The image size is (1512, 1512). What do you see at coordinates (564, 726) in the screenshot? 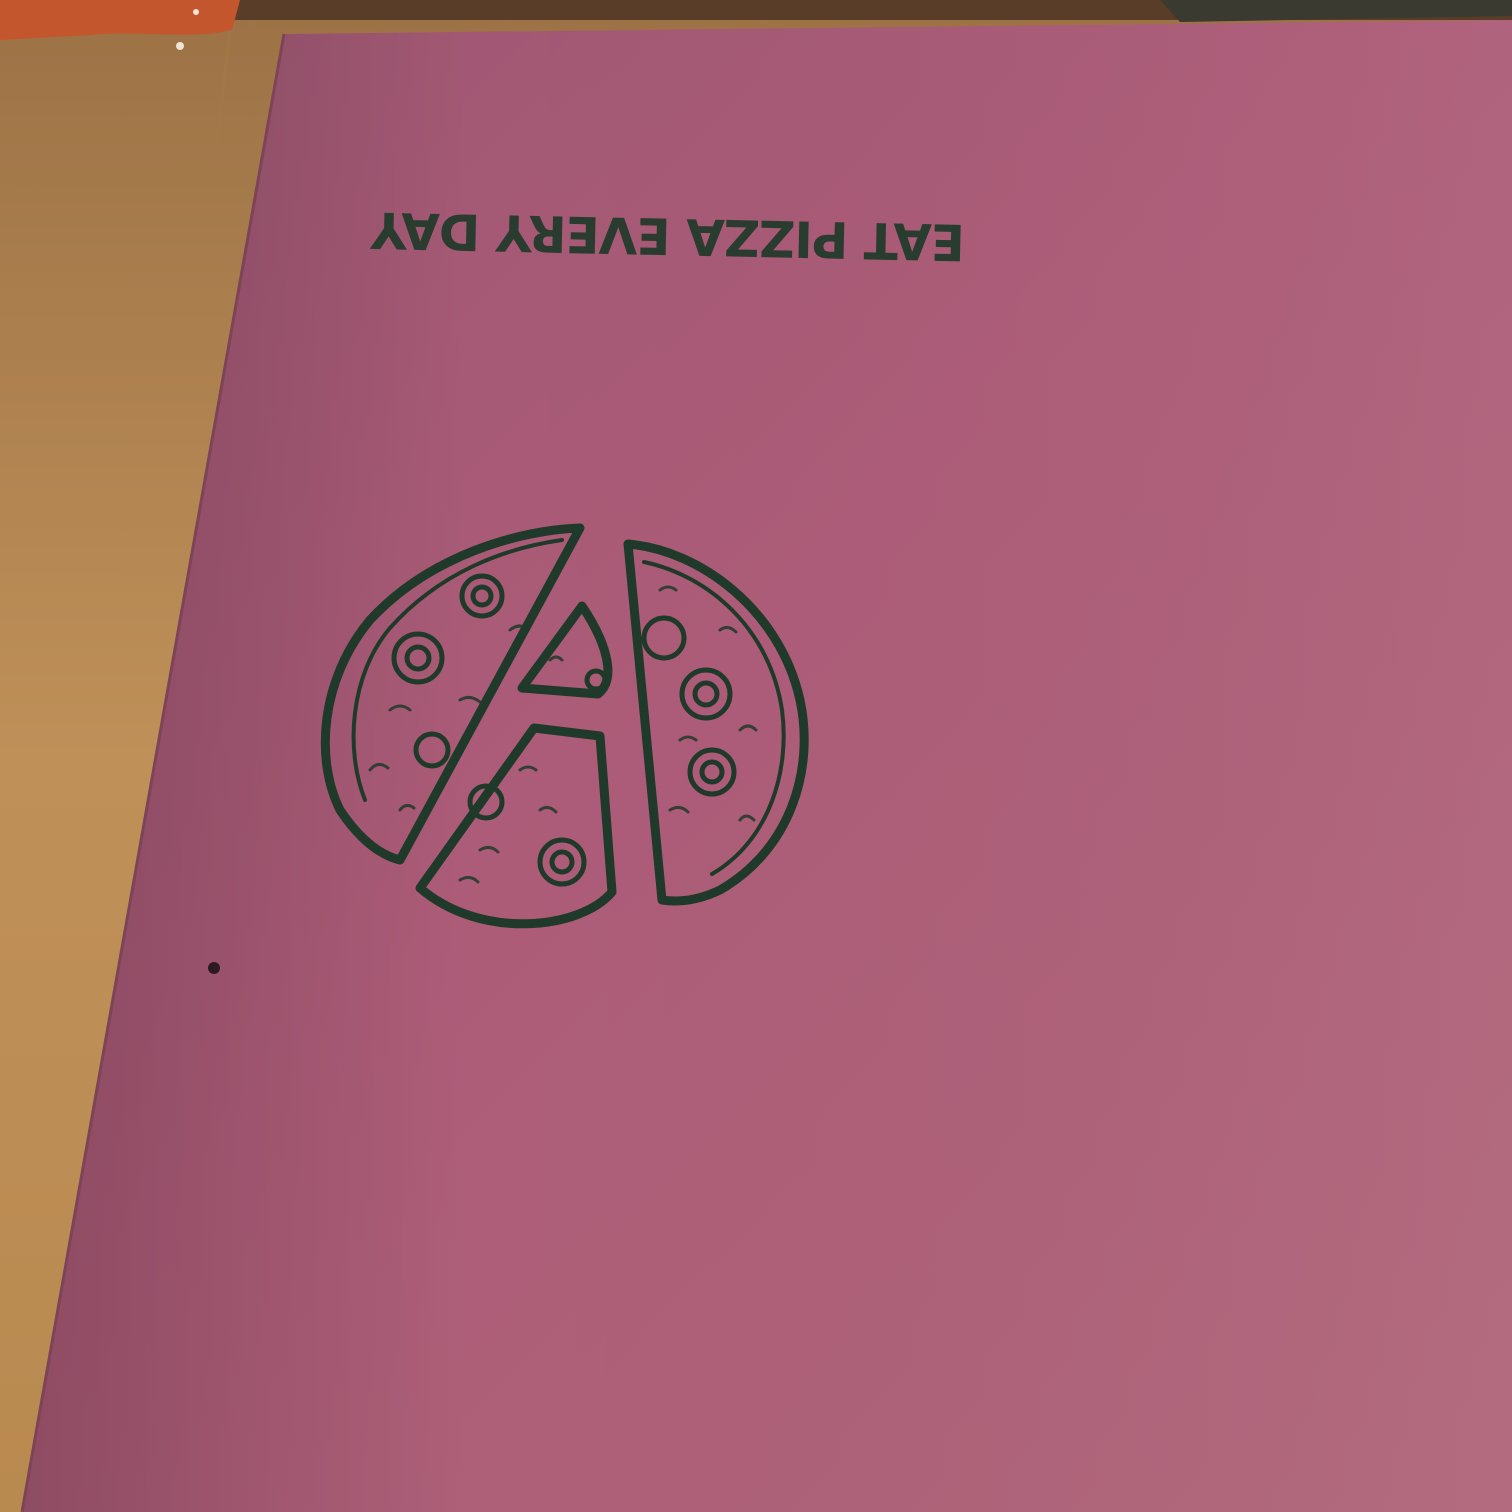
I see `pizza-slices-icon` at bounding box center [564, 726].